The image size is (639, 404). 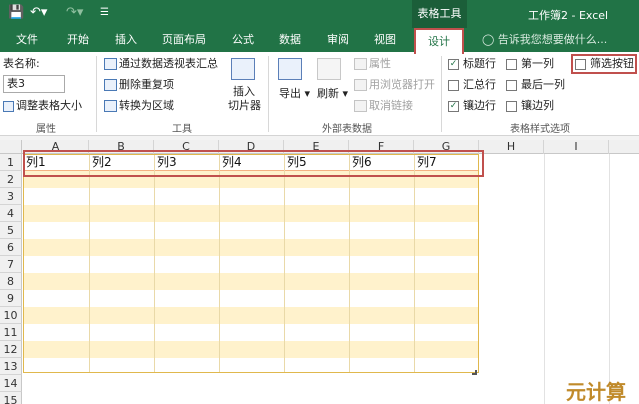 What do you see at coordinates (74, 13) in the screenshot?
I see `redo-icon: ↷▾` at bounding box center [74, 13].